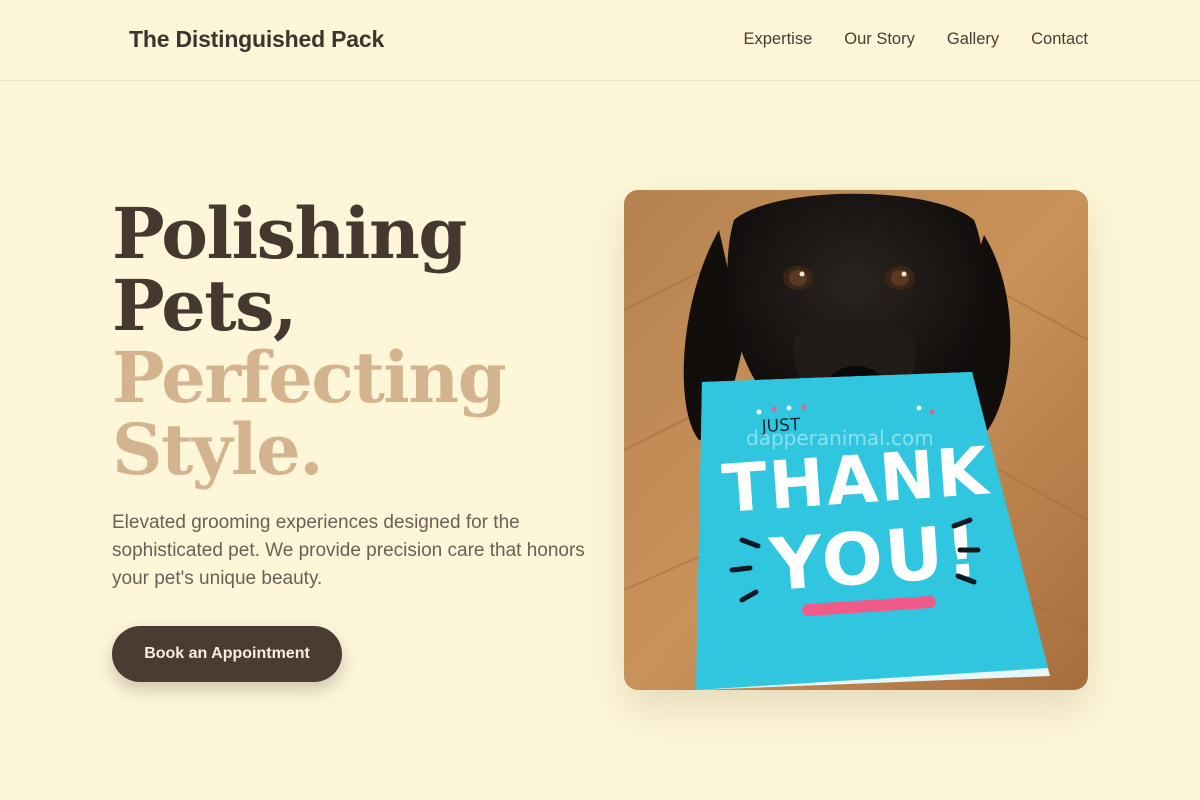  Describe the element at coordinates (204, 305) in the screenshot. I see `hero-title-line: Pets,` at that location.